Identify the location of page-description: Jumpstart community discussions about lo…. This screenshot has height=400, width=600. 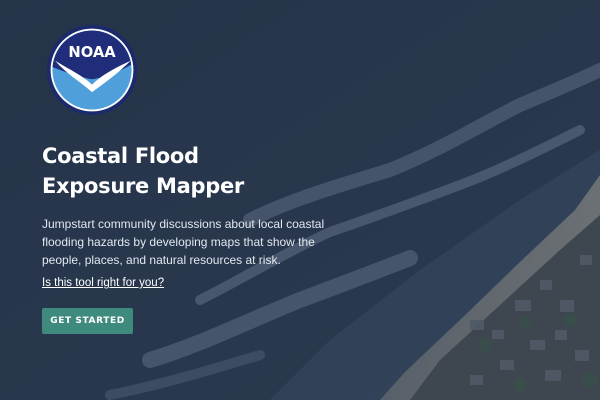
(183, 242).